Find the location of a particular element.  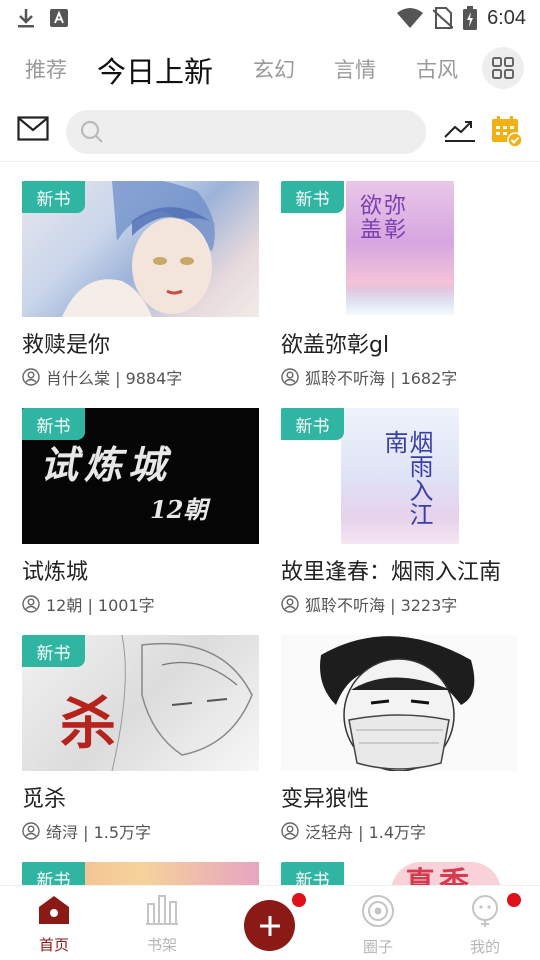

nav-bookshelf: 书架 is located at coordinates (162, 924).